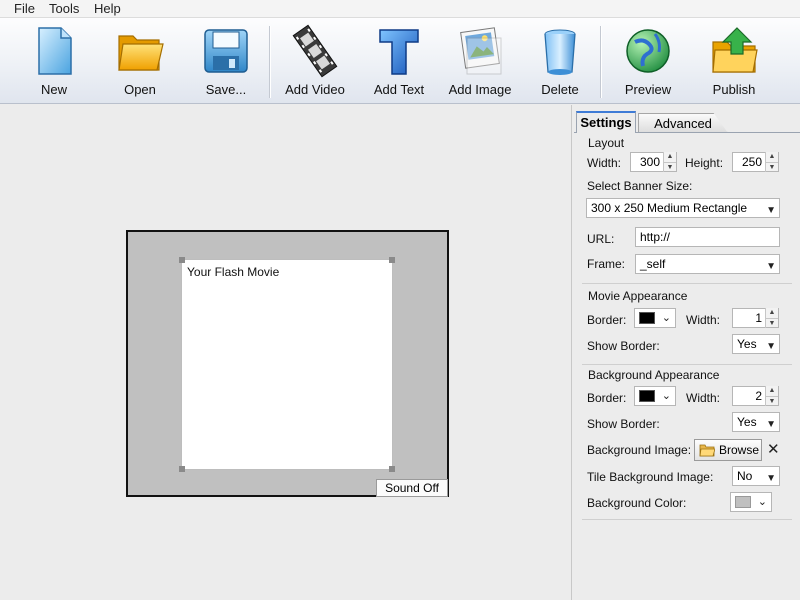 The image size is (800, 600). I want to click on globe-icon, so click(648, 51).